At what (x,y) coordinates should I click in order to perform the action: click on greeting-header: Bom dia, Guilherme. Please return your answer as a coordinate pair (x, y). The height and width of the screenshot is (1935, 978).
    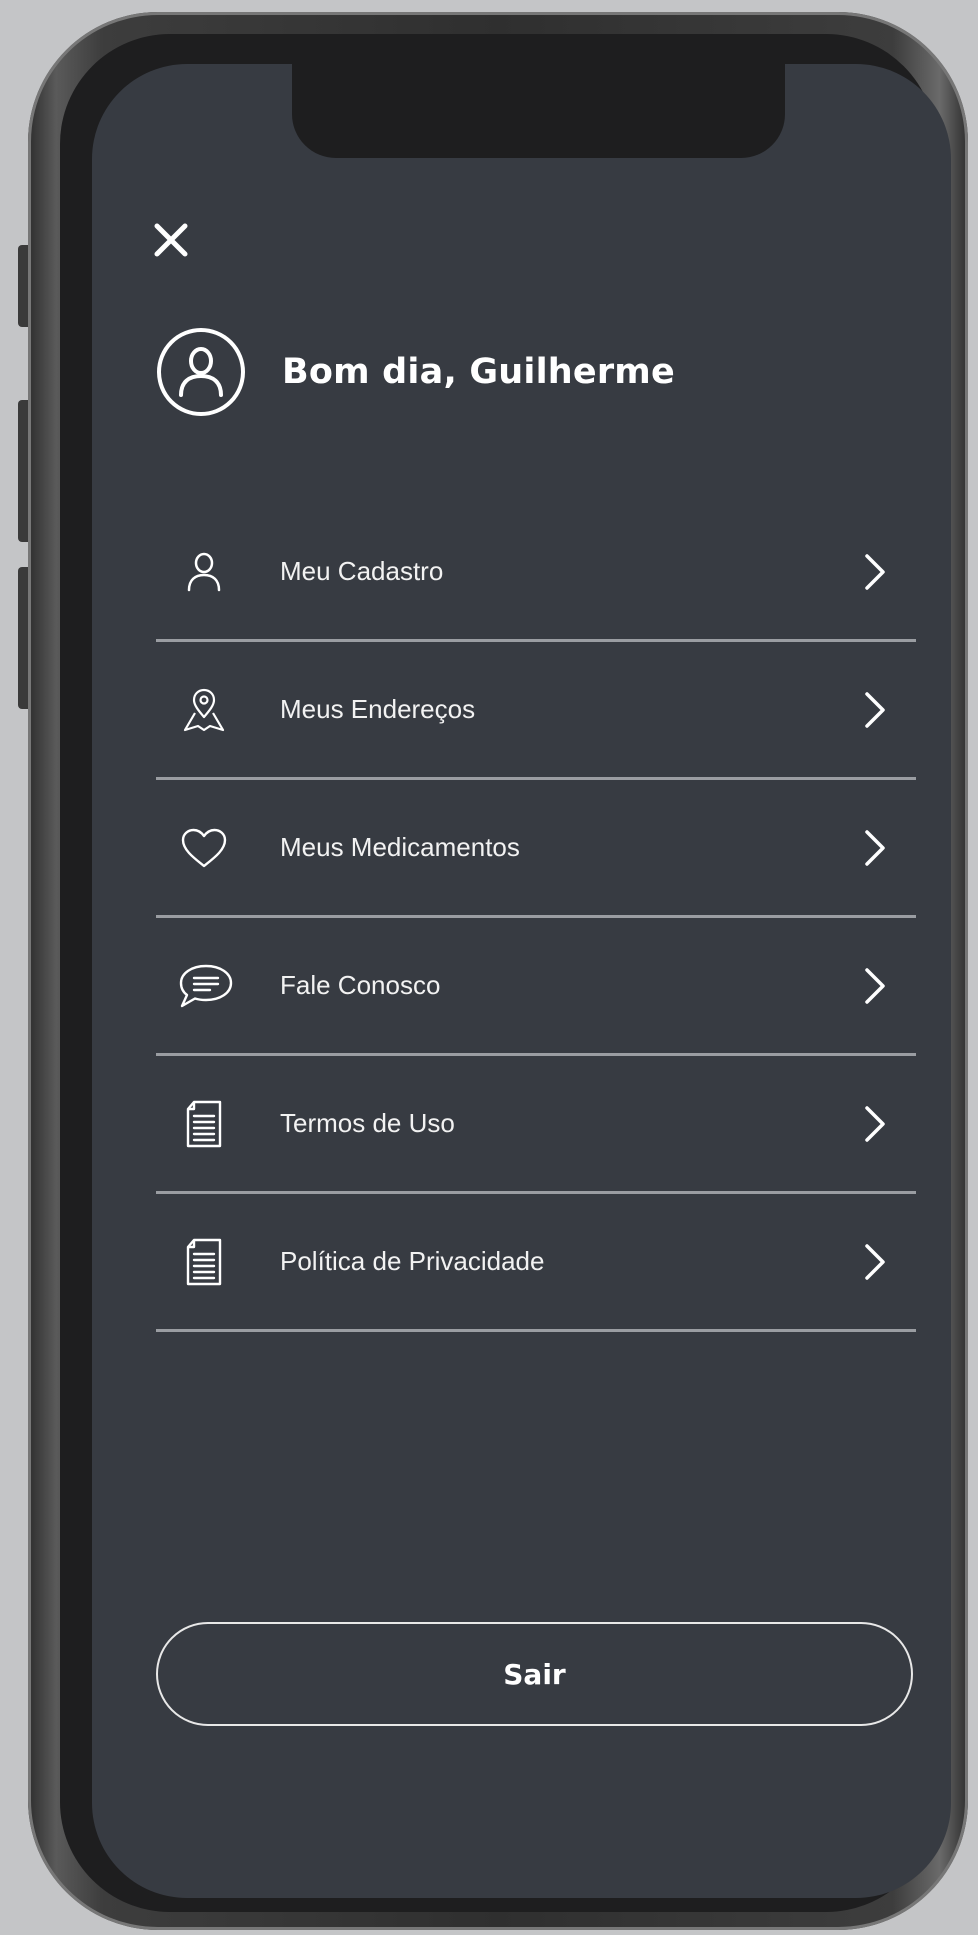
    Looking at the image, I should click on (415, 372).